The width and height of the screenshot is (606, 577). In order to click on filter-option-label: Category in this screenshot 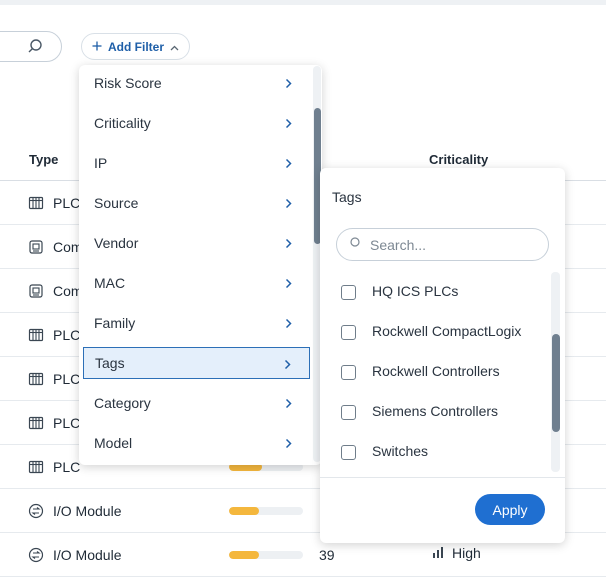, I will do `click(122, 403)`.